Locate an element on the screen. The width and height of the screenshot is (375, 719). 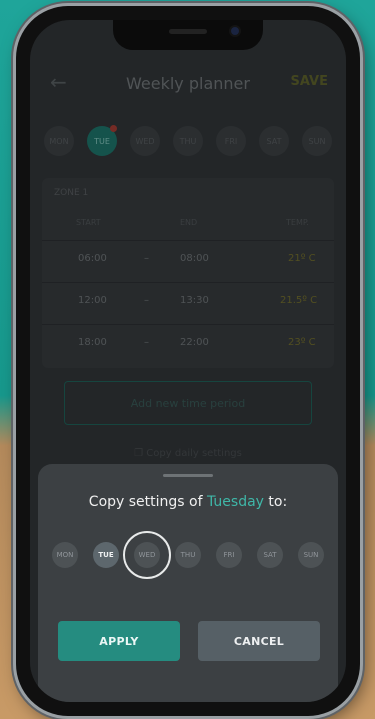
copy-day-label: MON is located at coordinates (65, 555).